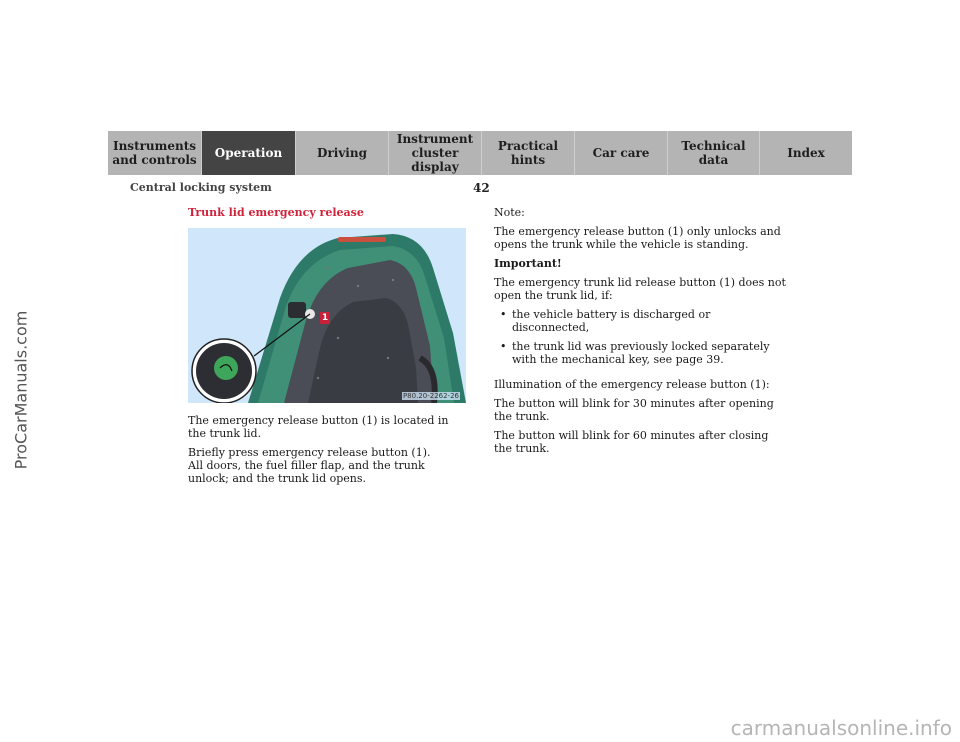 This screenshot has width=960, height=742. I want to click on section-header: Central locking system, so click(201, 187).